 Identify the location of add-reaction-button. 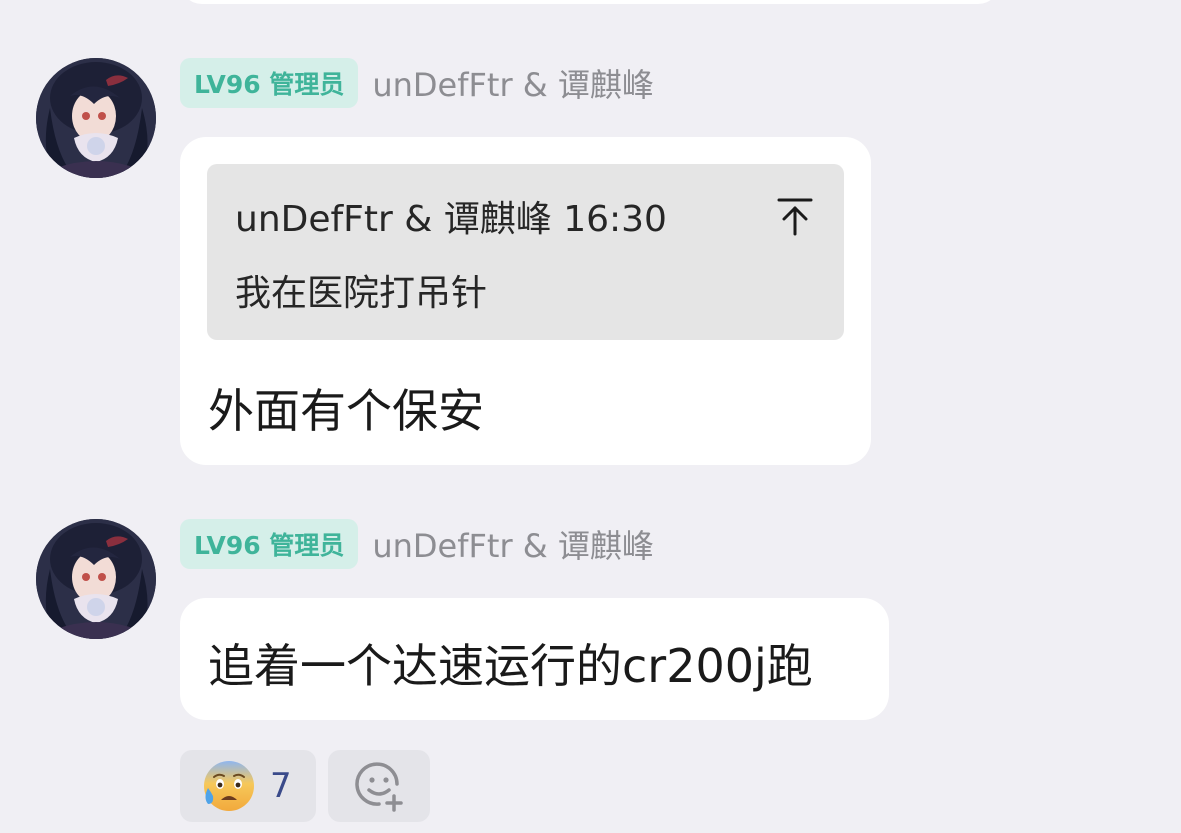
(379, 786).